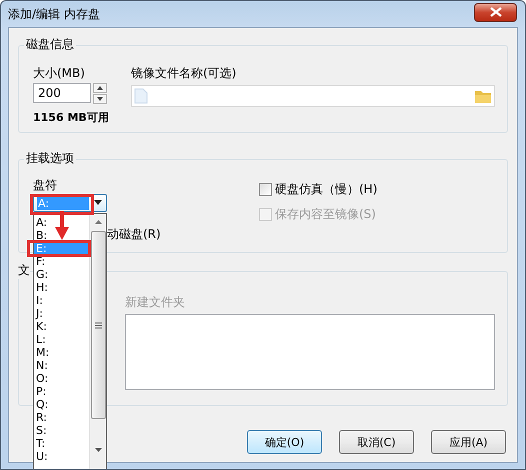 The height and width of the screenshot is (470, 526). What do you see at coordinates (61, 300) in the screenshot?
I see `dropdown-item: I:` at bounding box center [61, 300].